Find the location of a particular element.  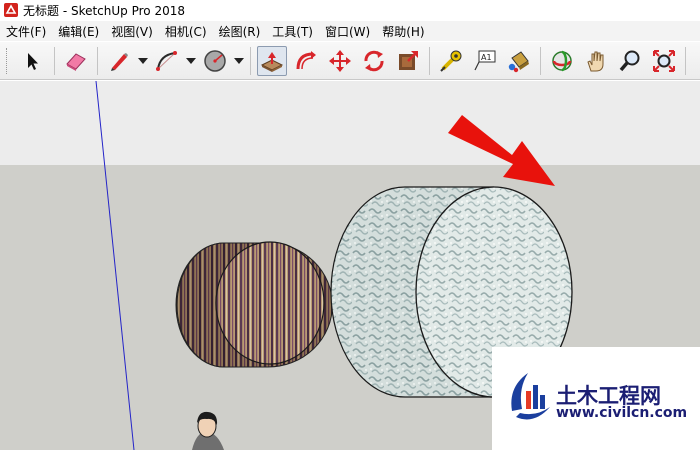

paint-bucket-tool-button is located at coordinates (519, 61).